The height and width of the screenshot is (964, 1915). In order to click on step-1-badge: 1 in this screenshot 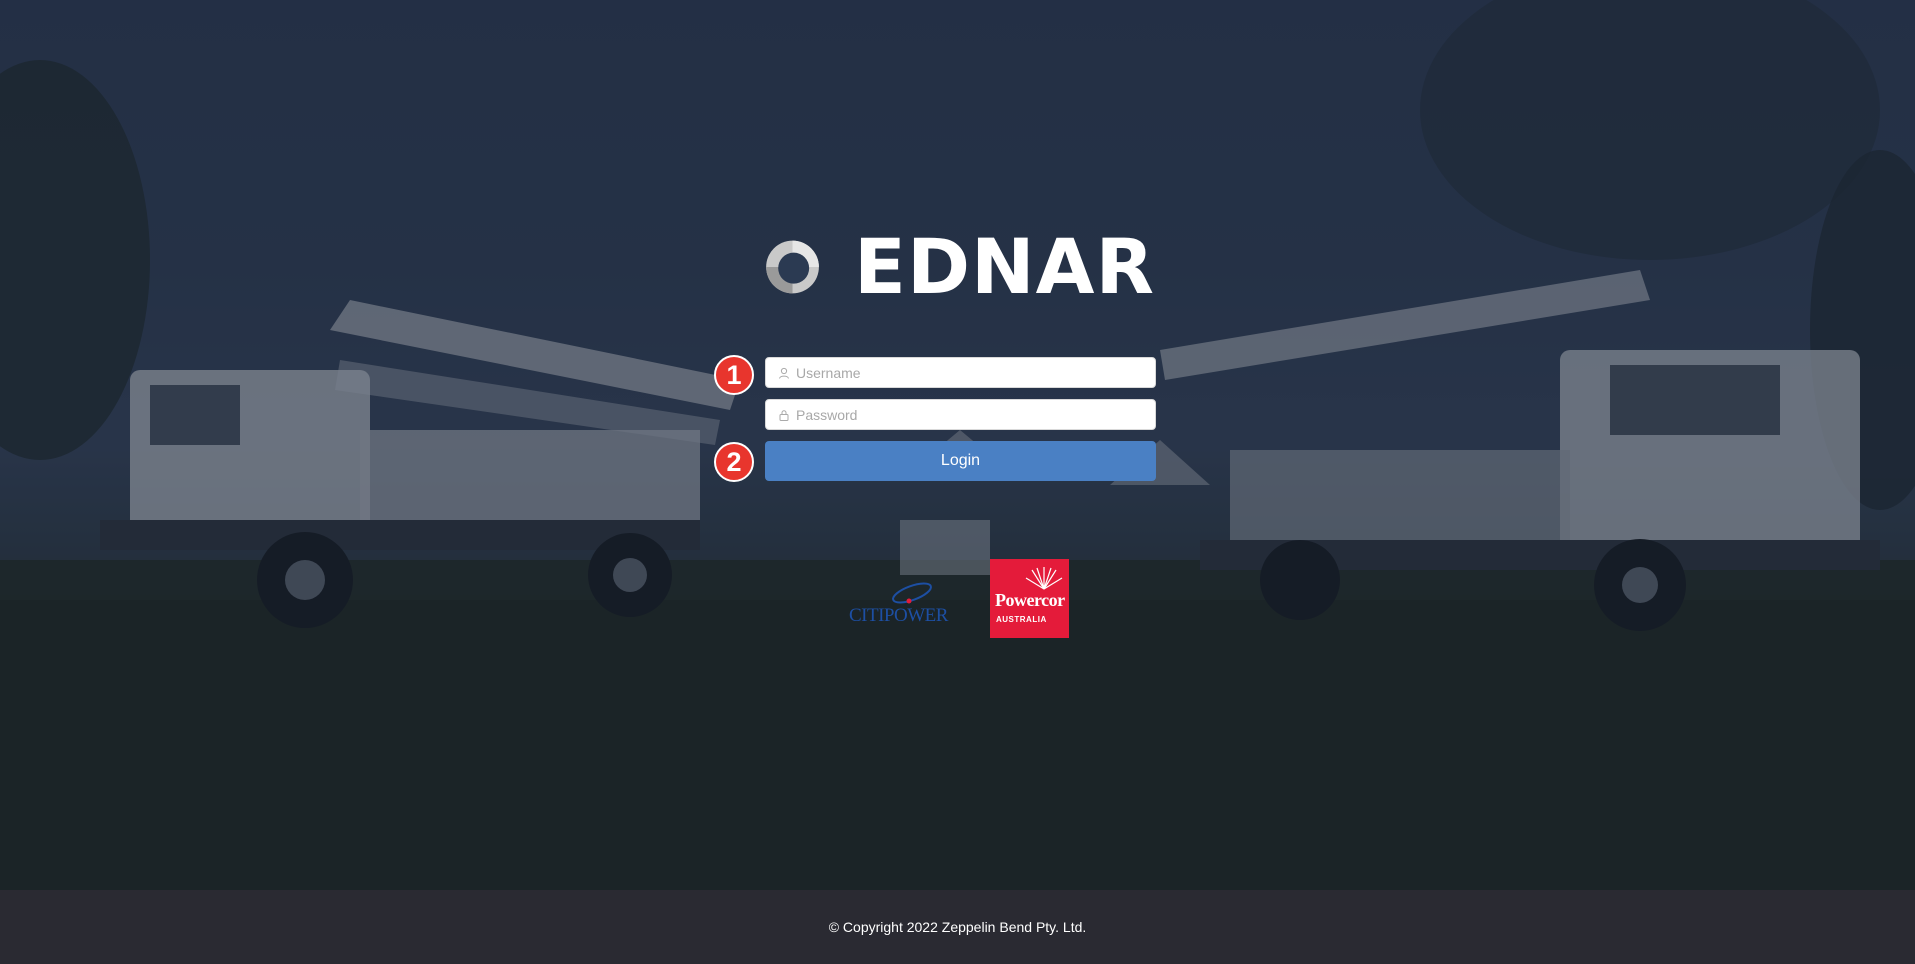, I will do `click(734, 375)`.